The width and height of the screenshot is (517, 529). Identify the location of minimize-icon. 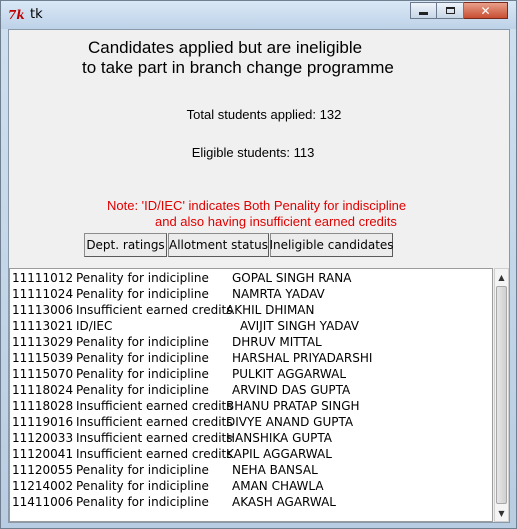
(423, 13).